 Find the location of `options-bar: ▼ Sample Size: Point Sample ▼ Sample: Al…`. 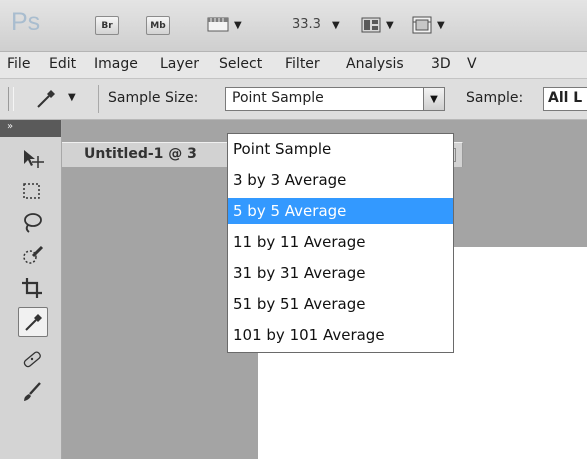

options-bar: ▼ Sample Size: Point Sample ▼ Sample: Al… is located at coordinates (293, 99).